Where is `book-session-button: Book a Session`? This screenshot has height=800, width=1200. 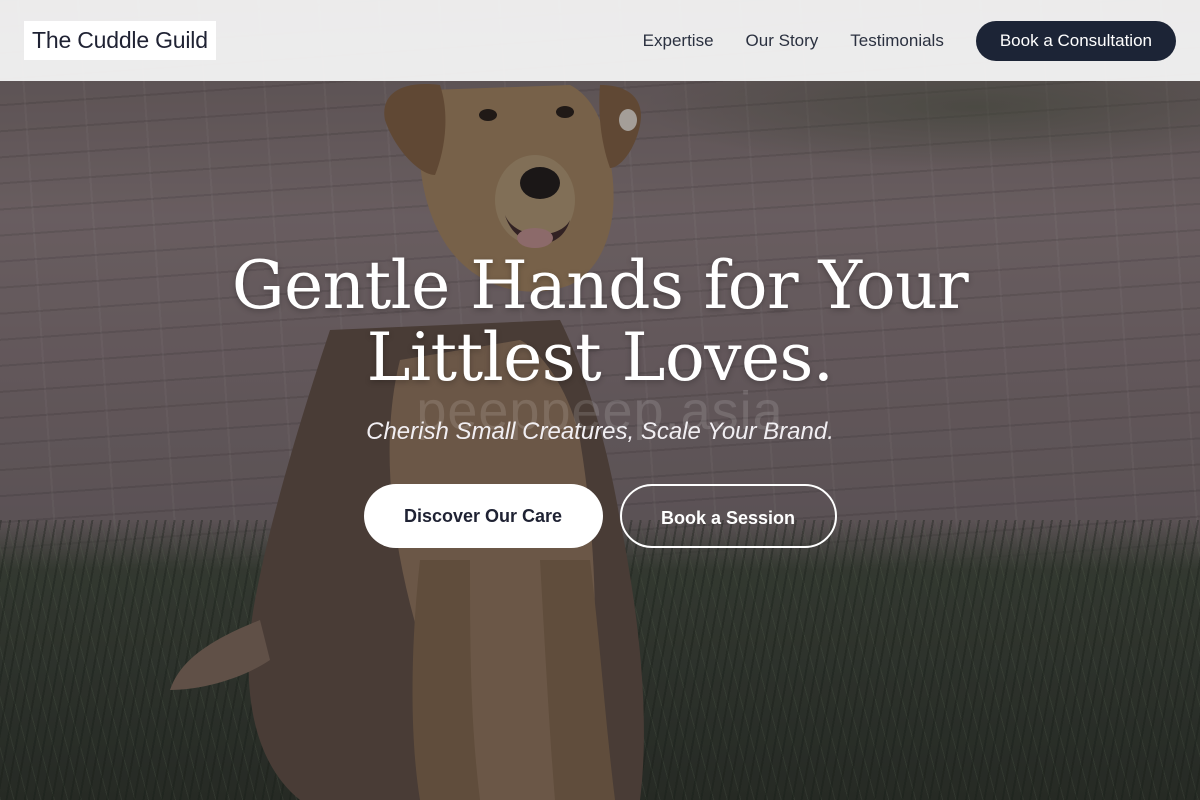 book-session-button: Book a Session is located at coordinates (728, 516).